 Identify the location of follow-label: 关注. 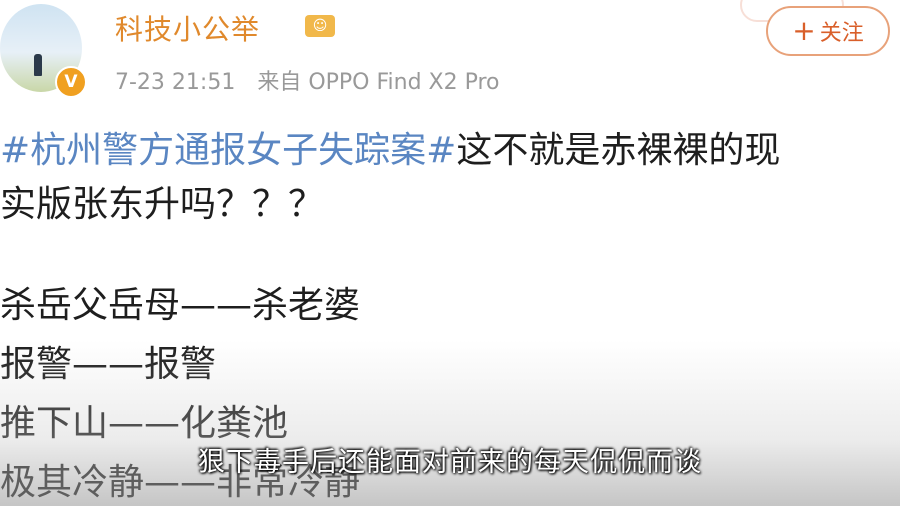
(841, 33).